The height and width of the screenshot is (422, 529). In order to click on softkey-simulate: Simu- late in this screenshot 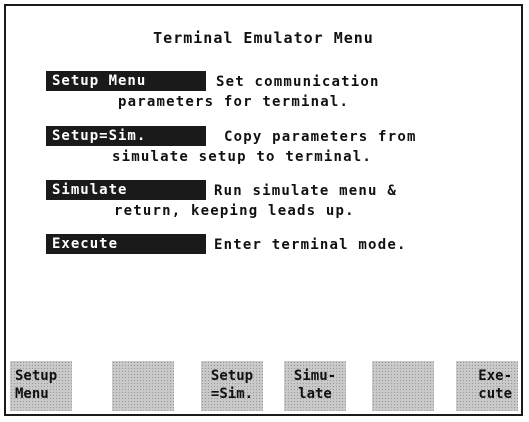, I will do `click(315, 386)`.